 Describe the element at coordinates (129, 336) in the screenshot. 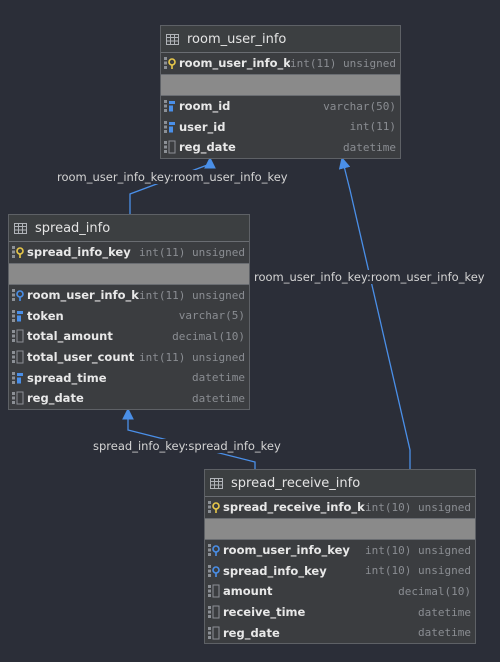

I see `column-row: total_amount decimal(10)` at that location.